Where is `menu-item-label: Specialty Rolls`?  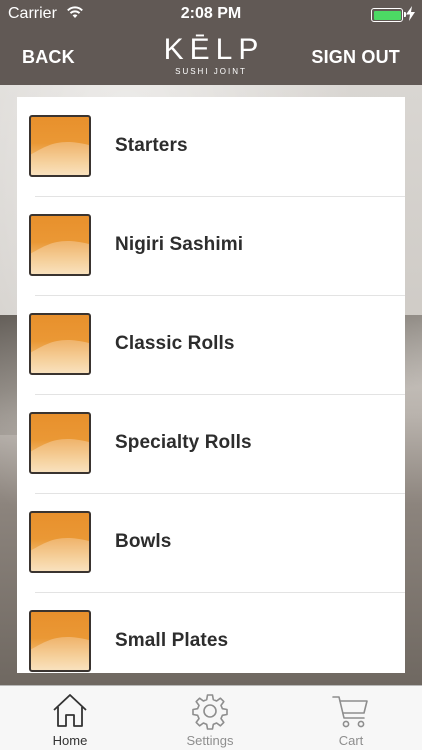 menu-item-label: Specialty Rolls is located at coordinates (183, 442).